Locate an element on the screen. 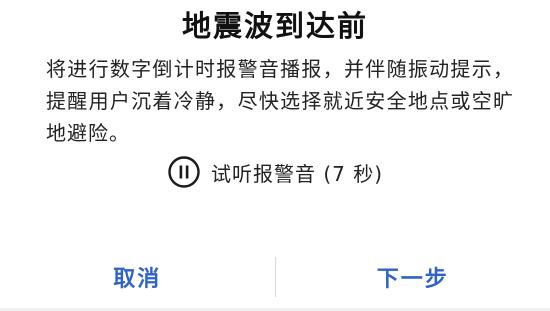 Image resolution: width=550 pixels, height=311 pixels. dialog-title: 地震波到达前 is located at coordinates (274, 26).